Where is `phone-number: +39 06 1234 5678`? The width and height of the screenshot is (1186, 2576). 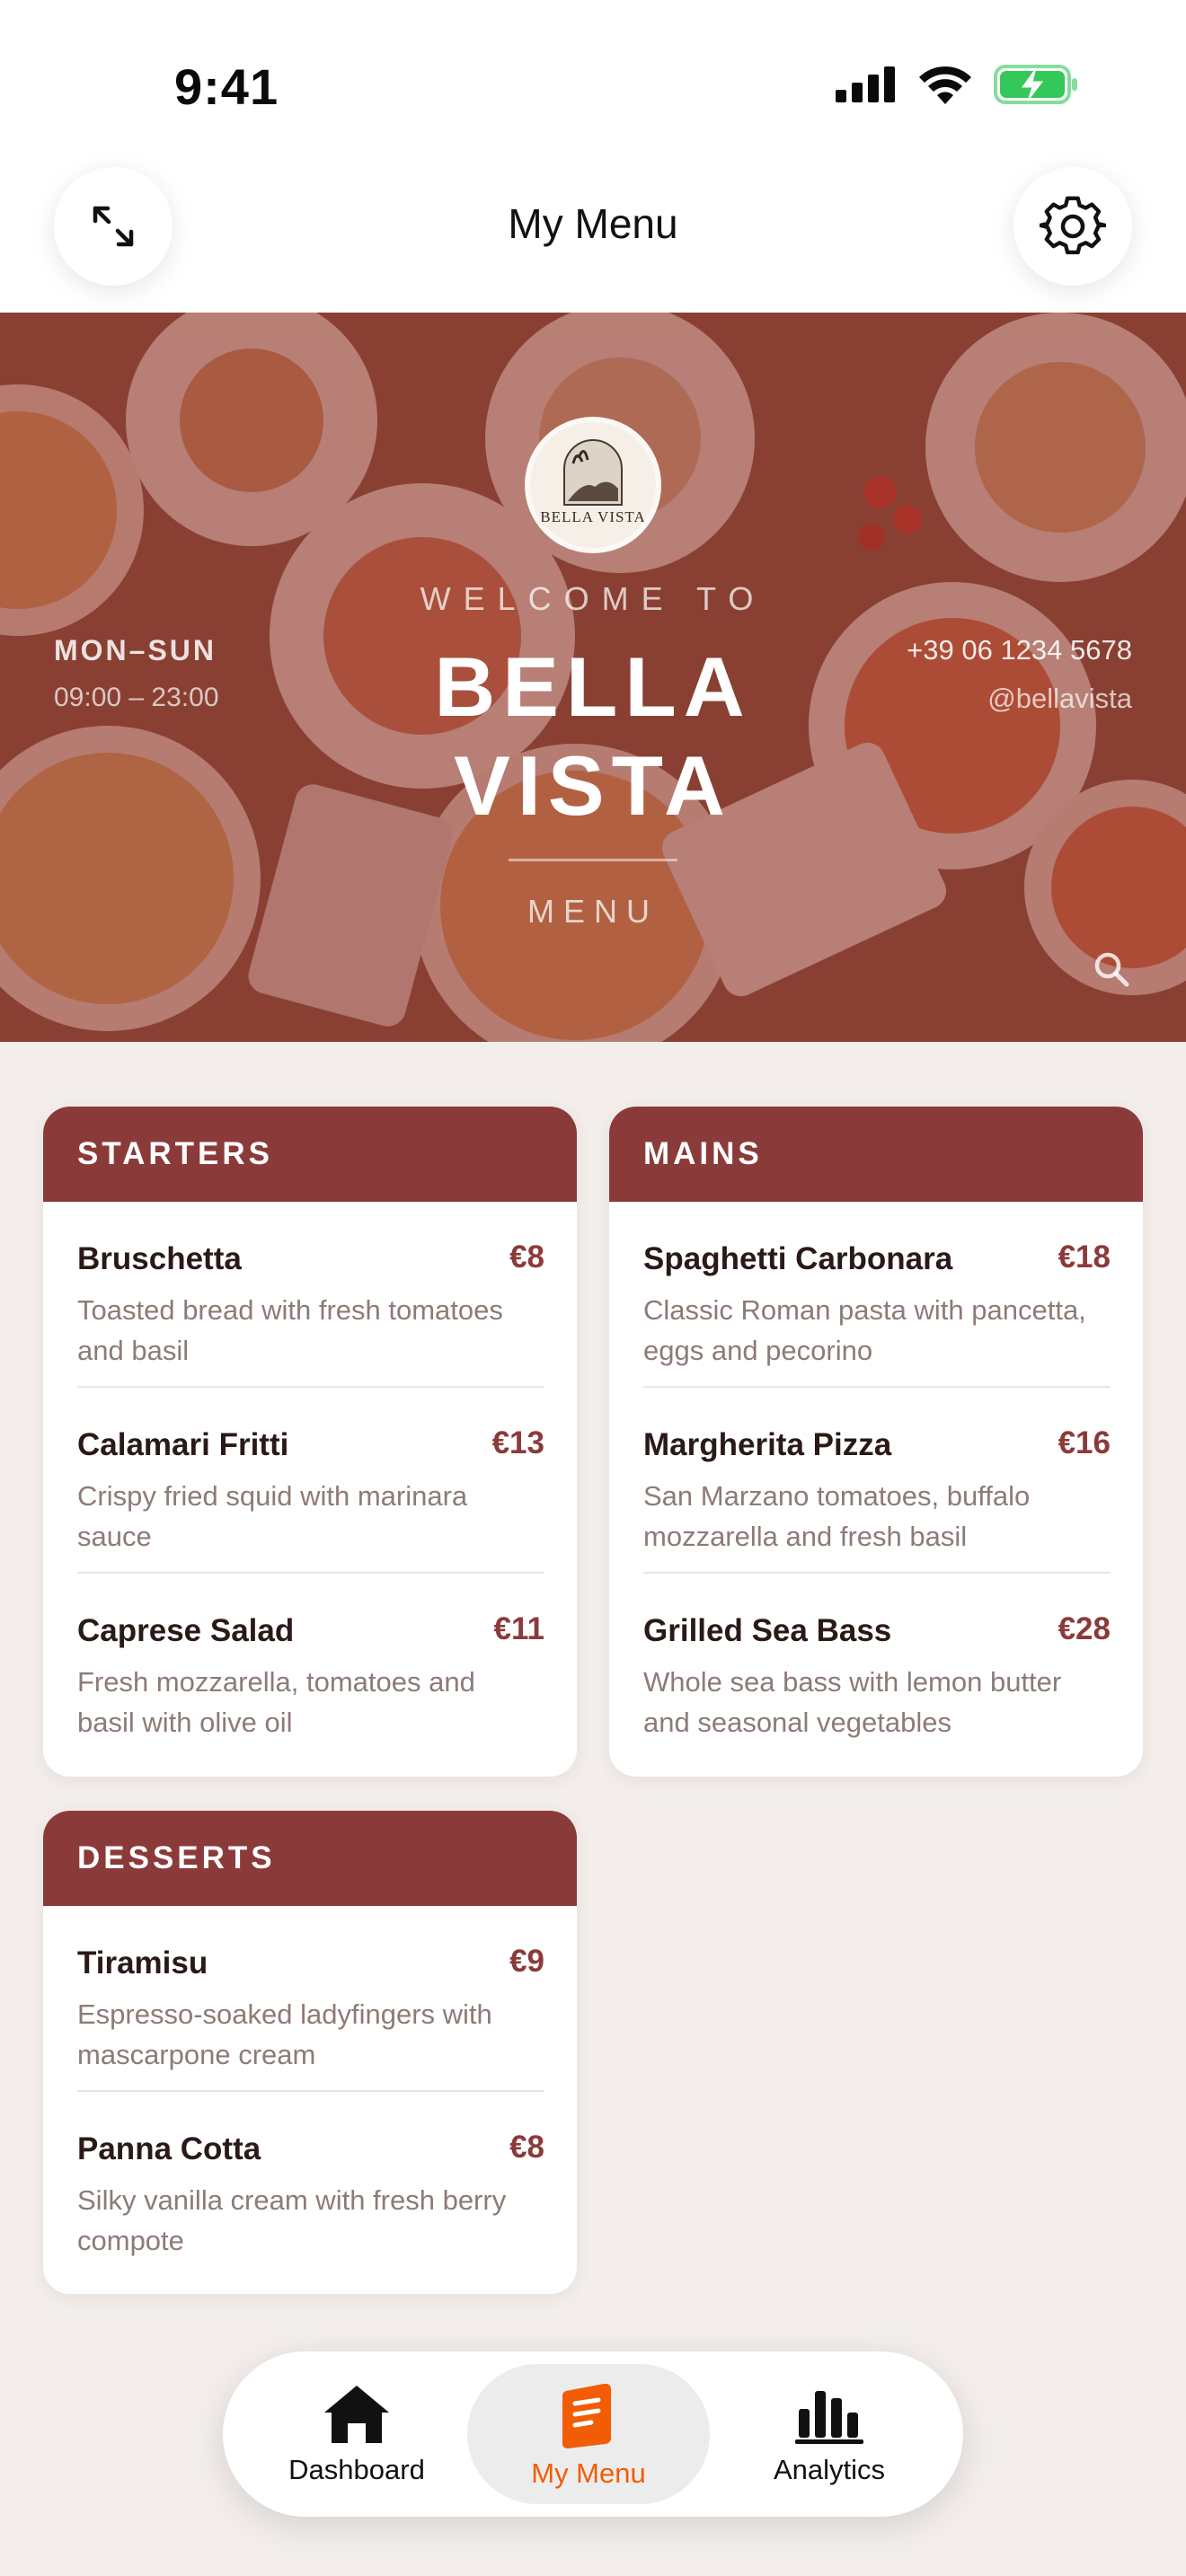 phone-number: +39 06 1234 5678 is located at coordinates (1019, 650).